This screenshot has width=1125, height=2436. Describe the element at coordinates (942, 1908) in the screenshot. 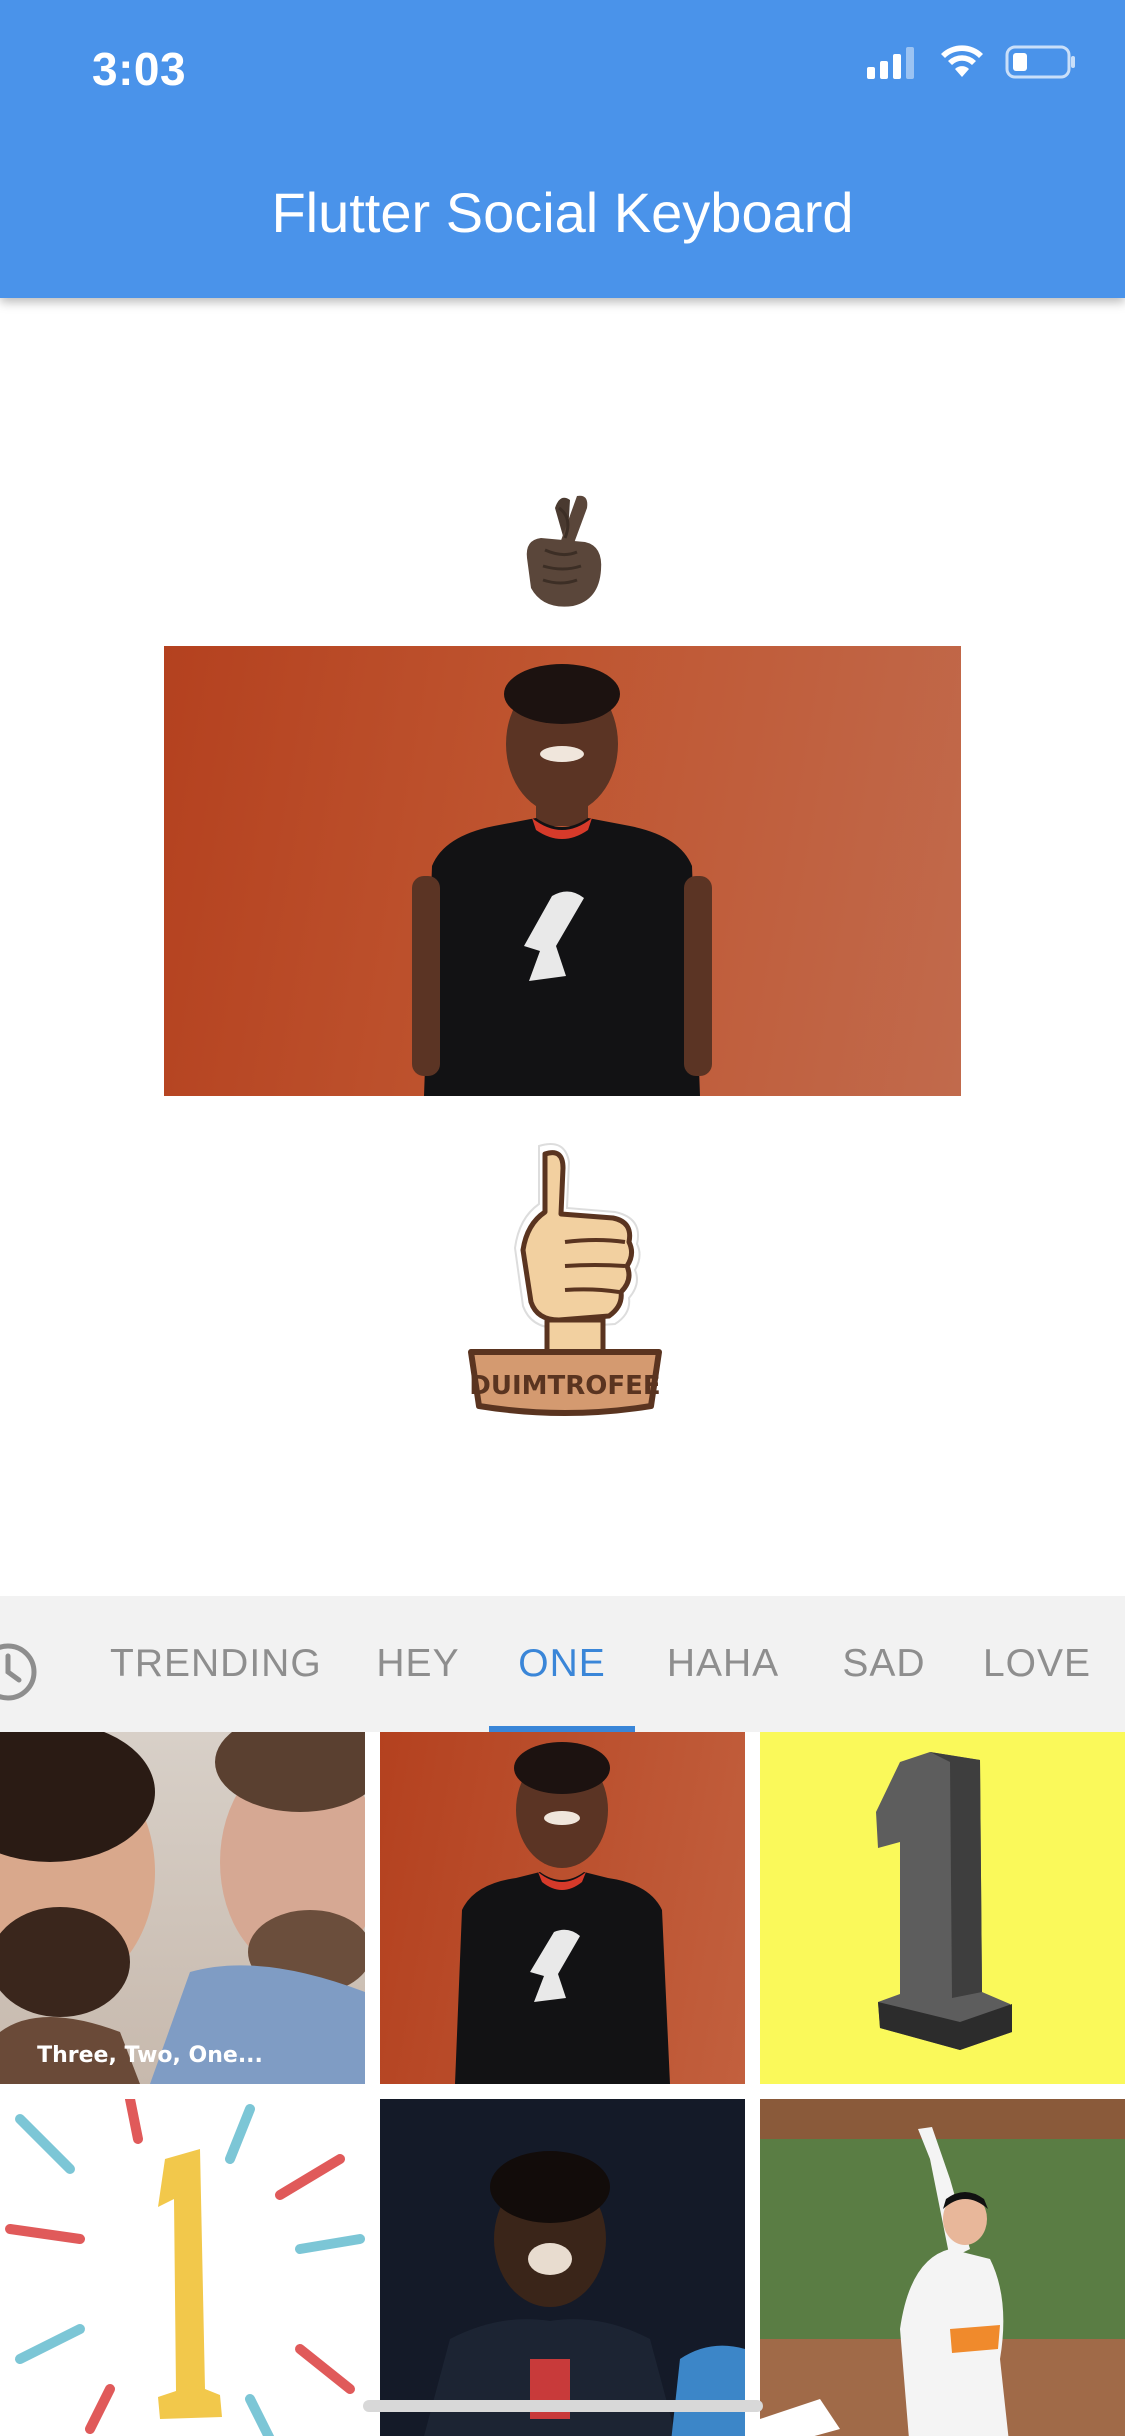

I see `number-one-3d-gif` at that location.